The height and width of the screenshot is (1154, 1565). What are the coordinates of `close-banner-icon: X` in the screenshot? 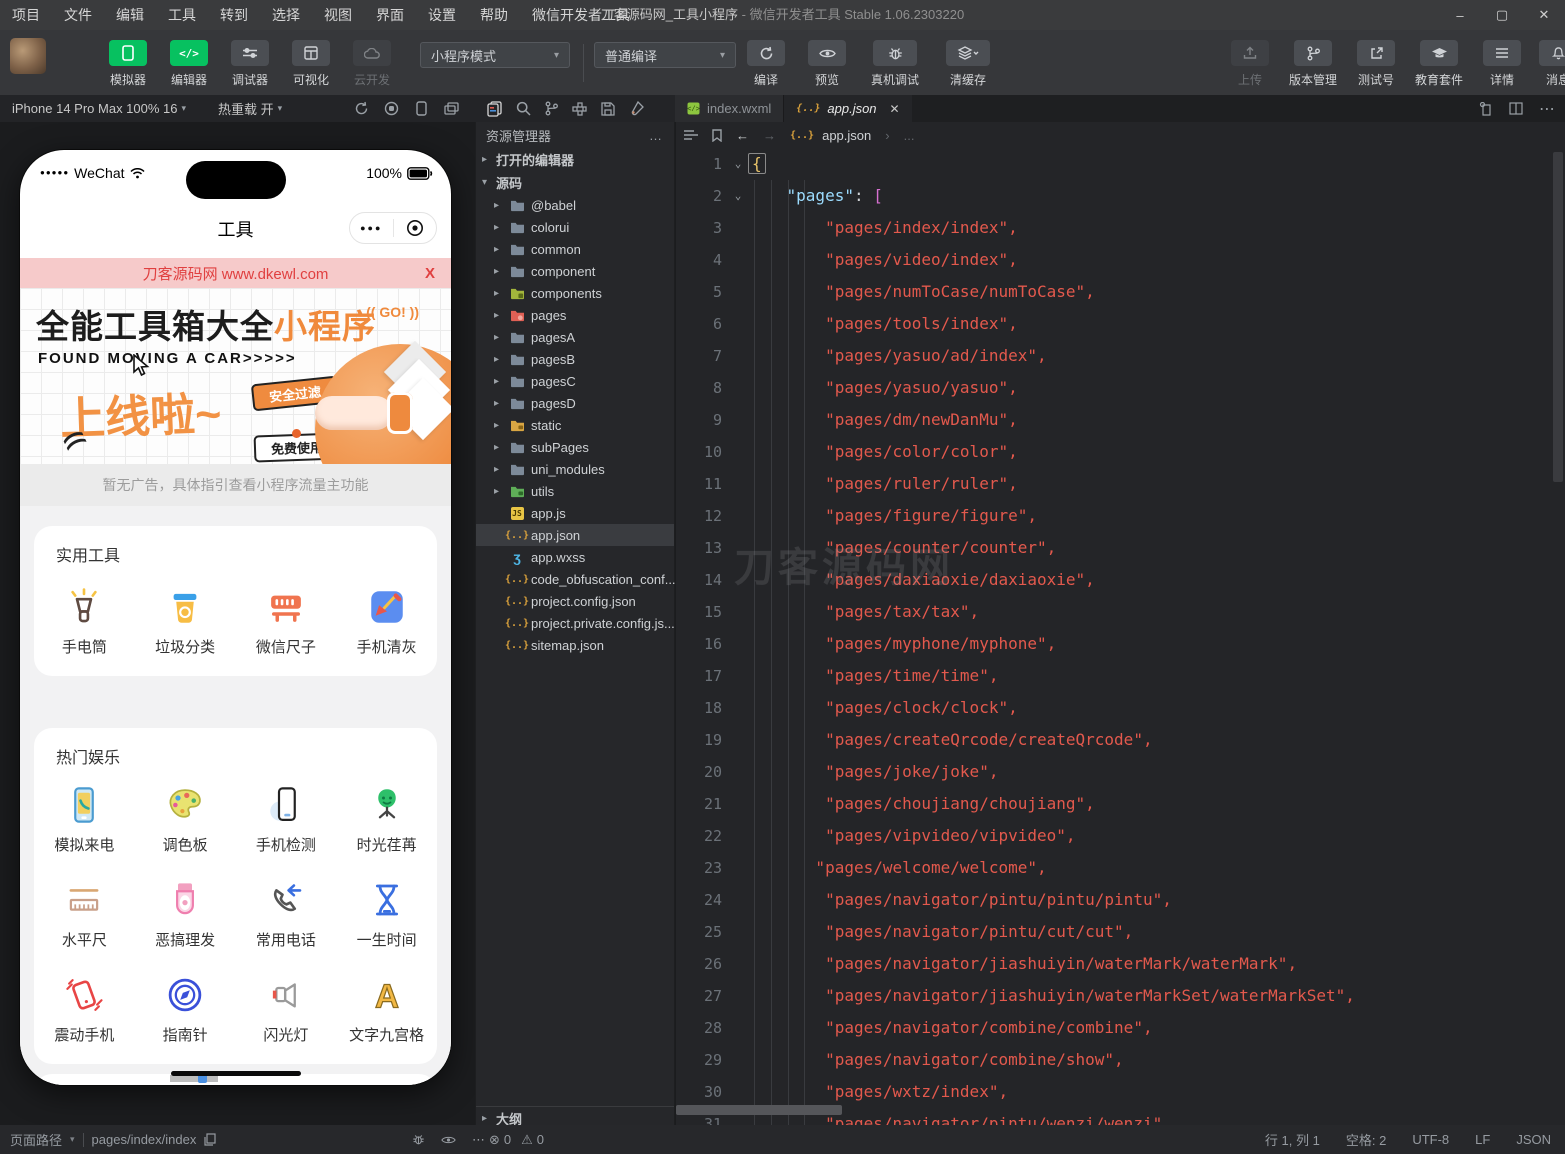 It's located at (430, 273).